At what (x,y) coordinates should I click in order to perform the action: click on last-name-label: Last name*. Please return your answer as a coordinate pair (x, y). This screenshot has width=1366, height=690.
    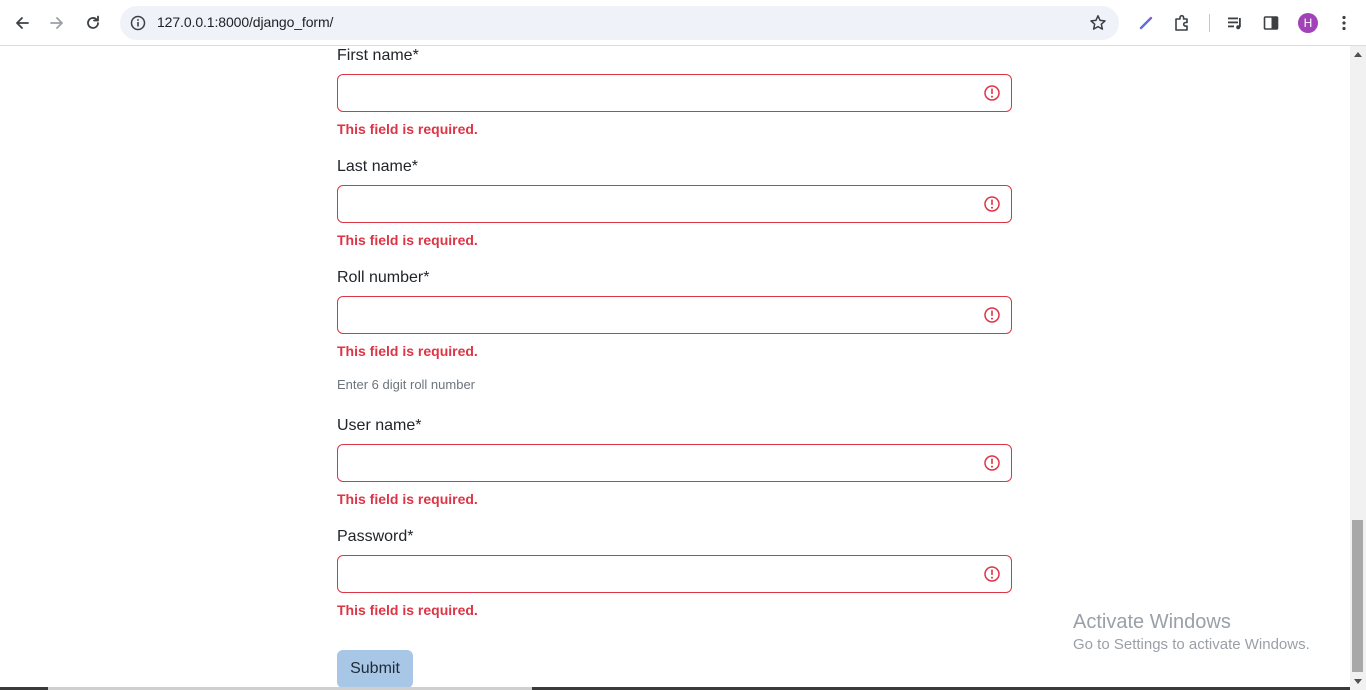
    Looking at the image, I should click on (377, 166).